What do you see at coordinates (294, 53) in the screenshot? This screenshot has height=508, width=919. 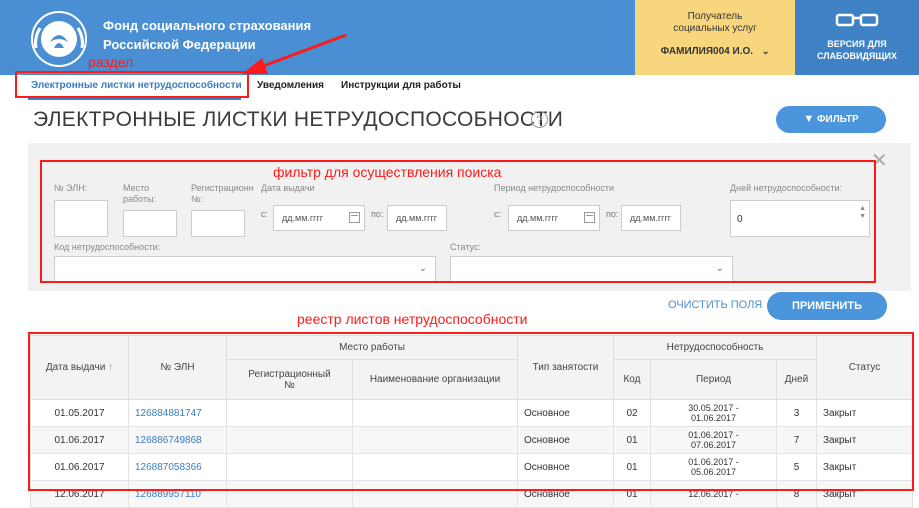 I see `annotation-arrow-icon` at bounding box center [294, 53].